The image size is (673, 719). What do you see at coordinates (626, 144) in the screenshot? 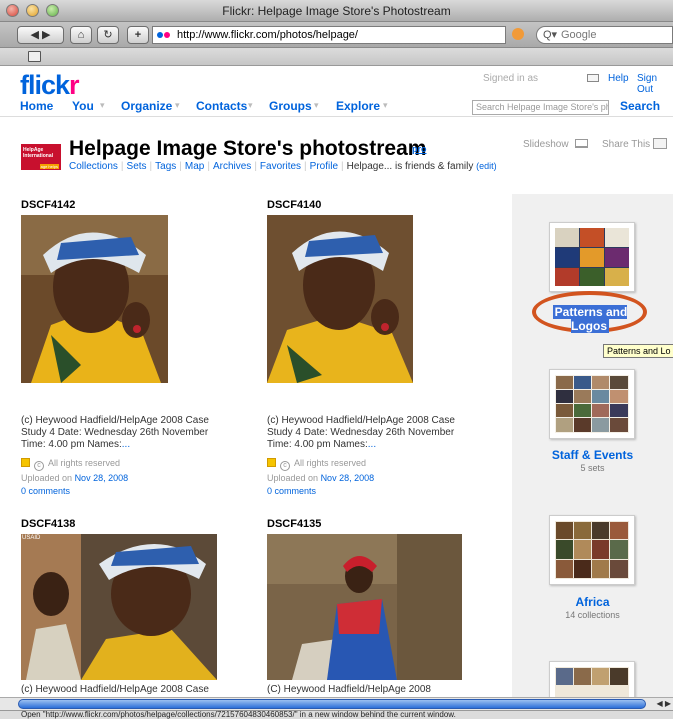
I see `share-this-link: Share This` at bounding box center [626, 144].